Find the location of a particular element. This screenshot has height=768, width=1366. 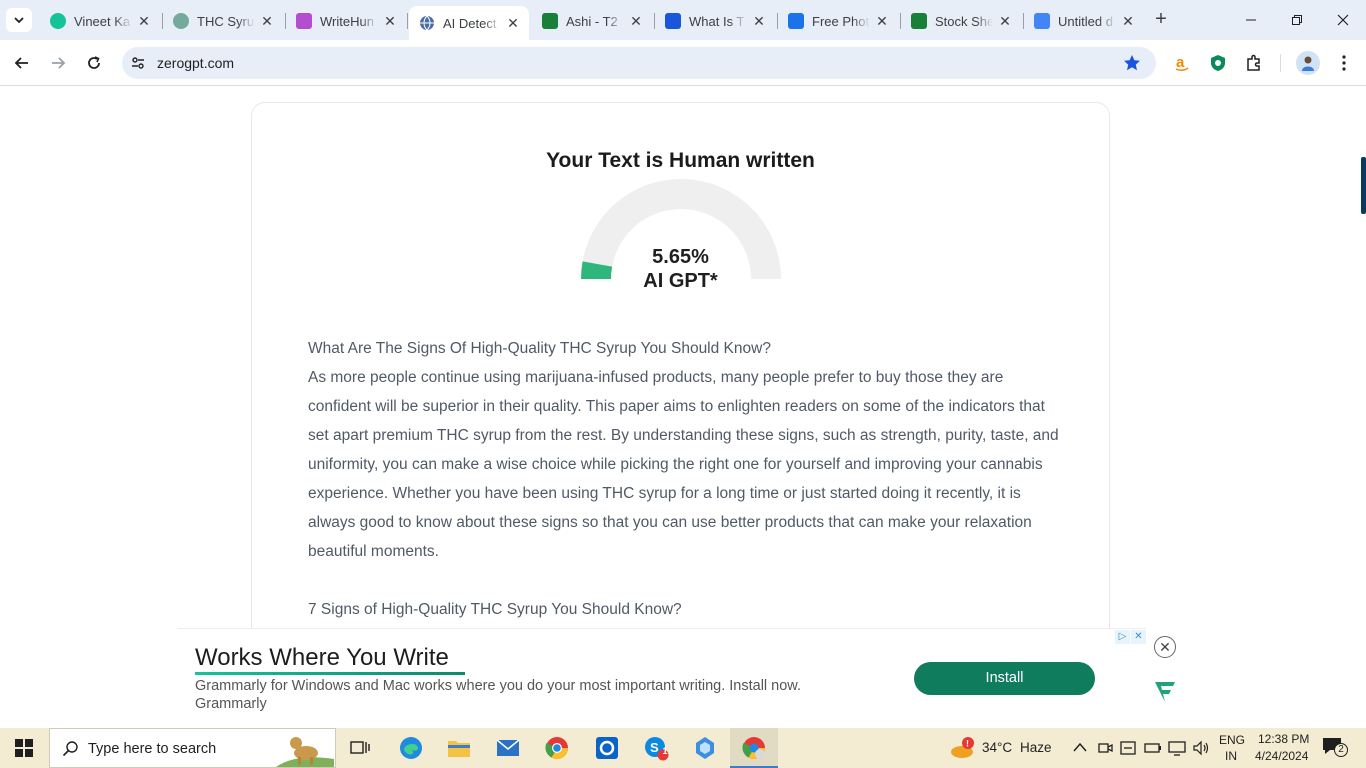

arrow-left-icon is located at coordinates (21, 63).